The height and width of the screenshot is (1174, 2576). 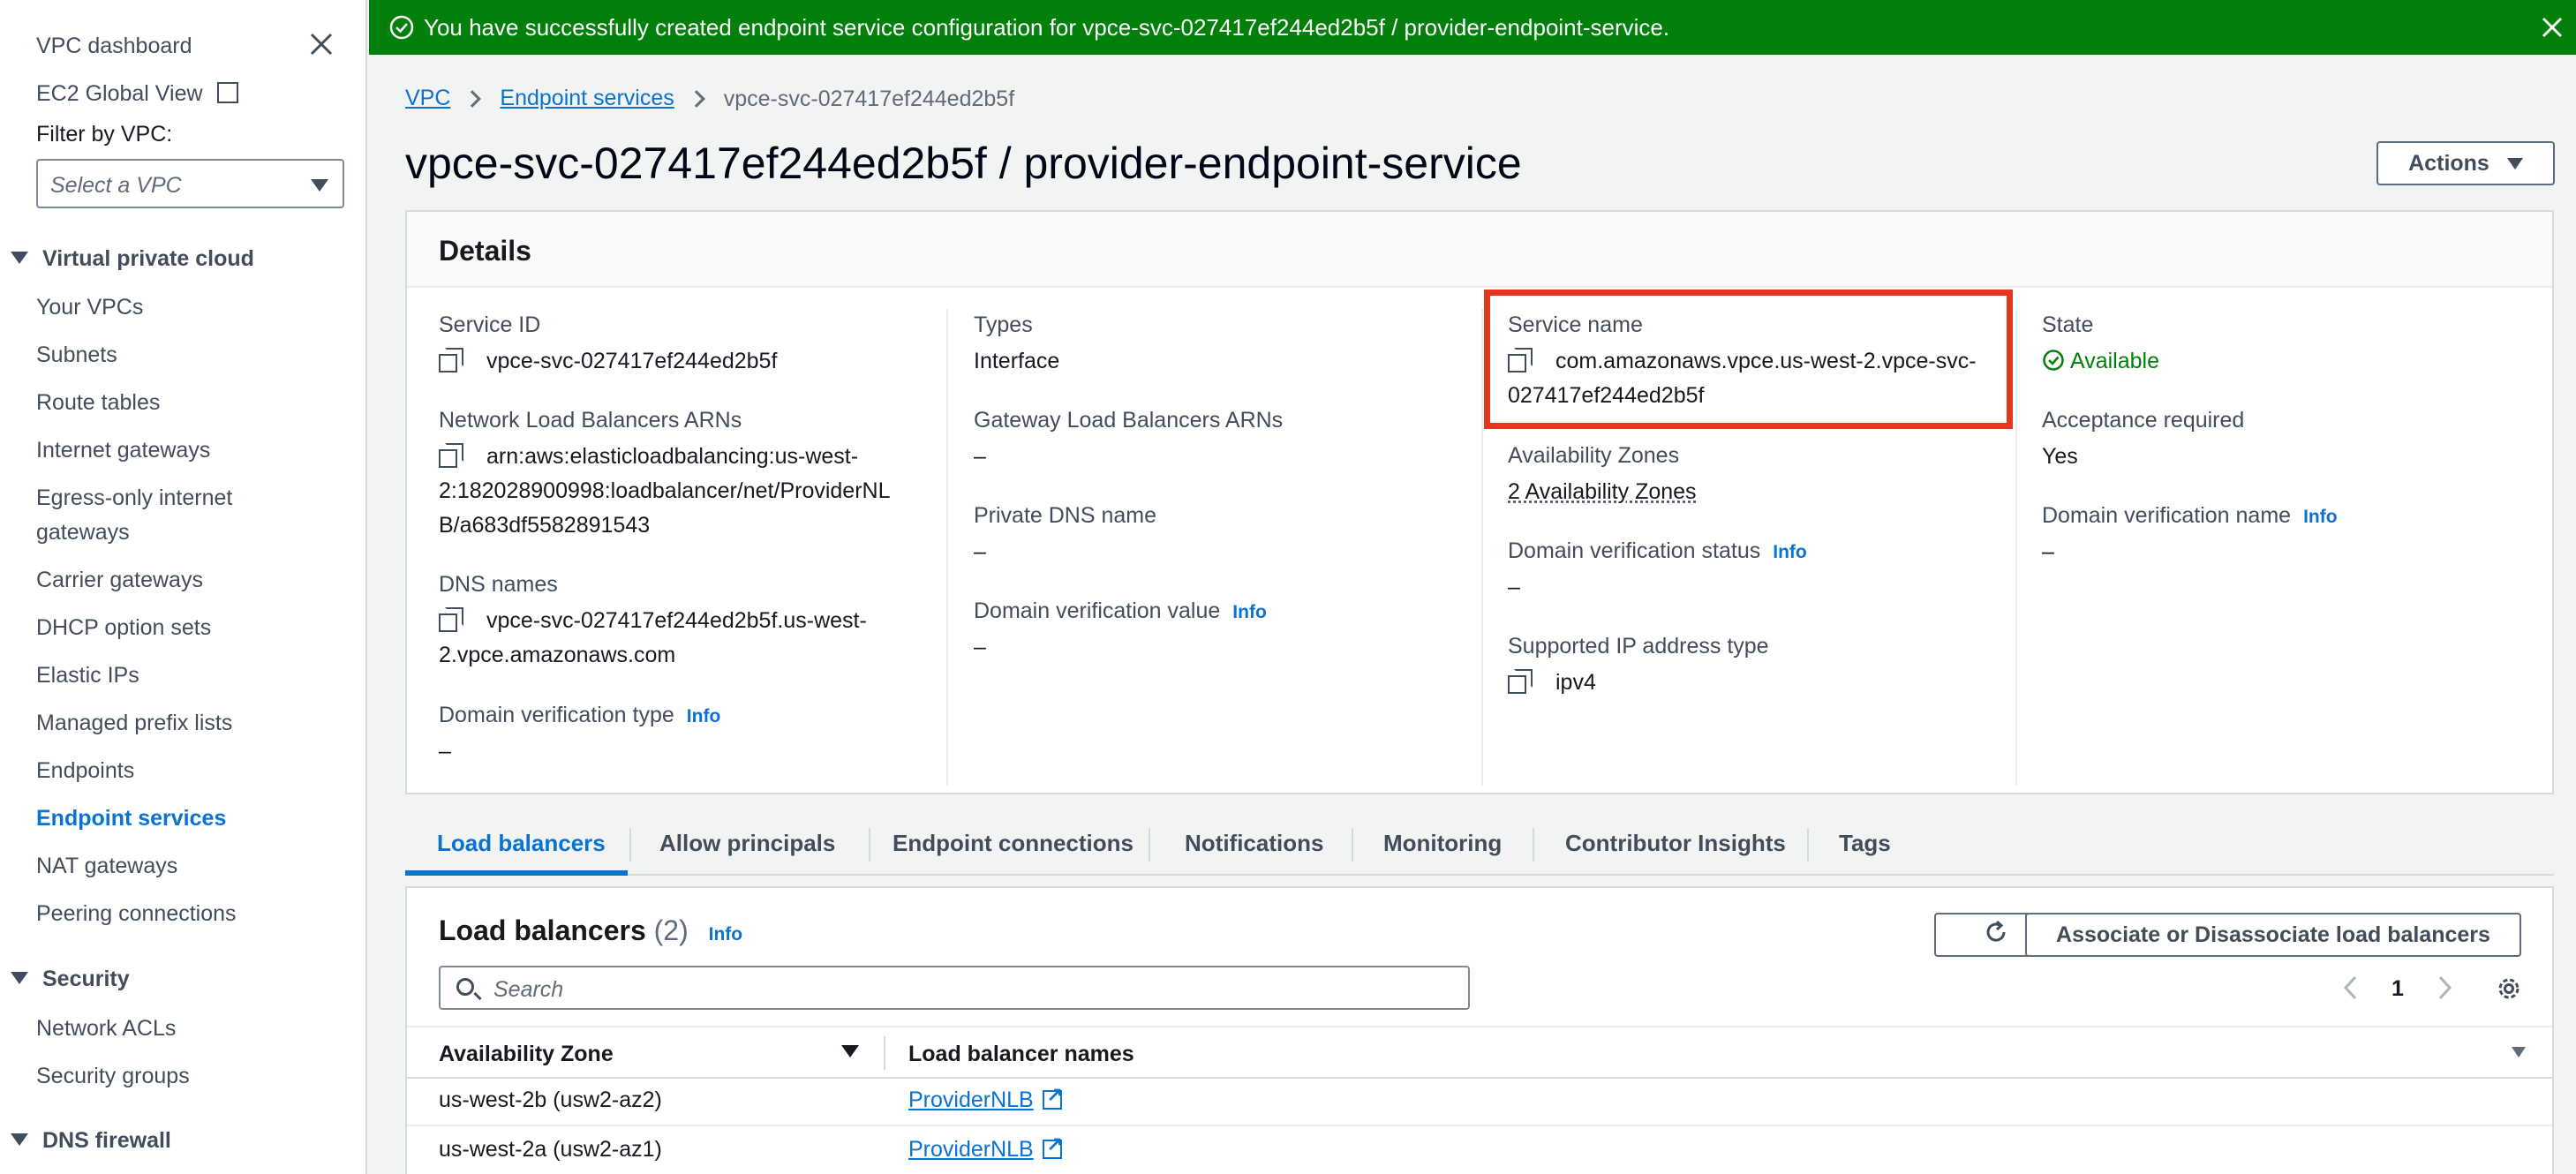 I want to click on acceptance-required-label: Acceptance required, so click(x=2144, y=420).